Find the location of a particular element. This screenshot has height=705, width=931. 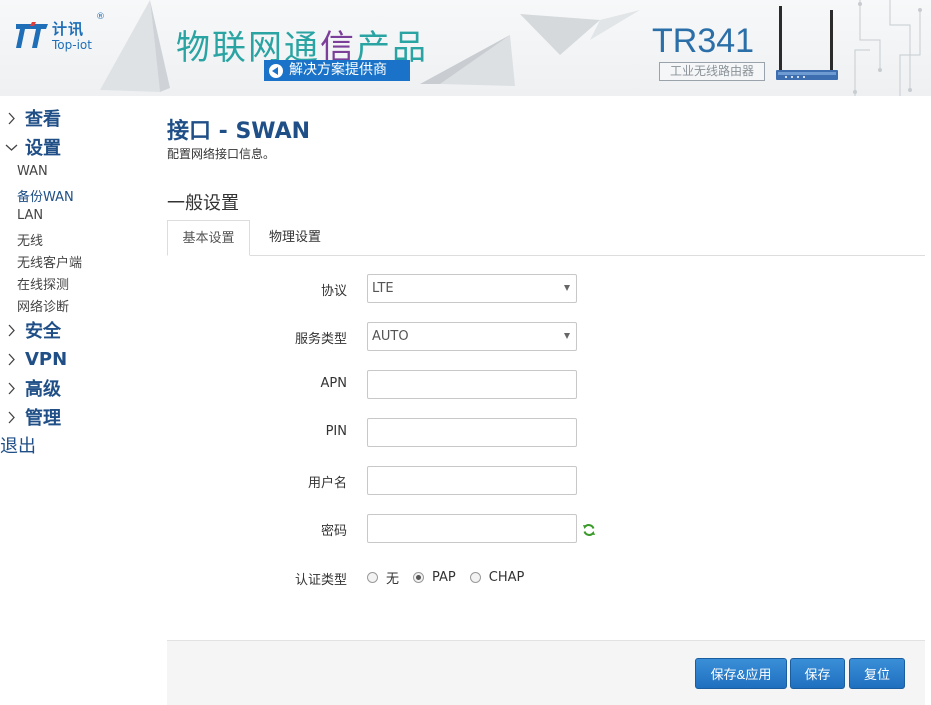

sidebar-item-view: 查看 is located at coordinates (80, 118).